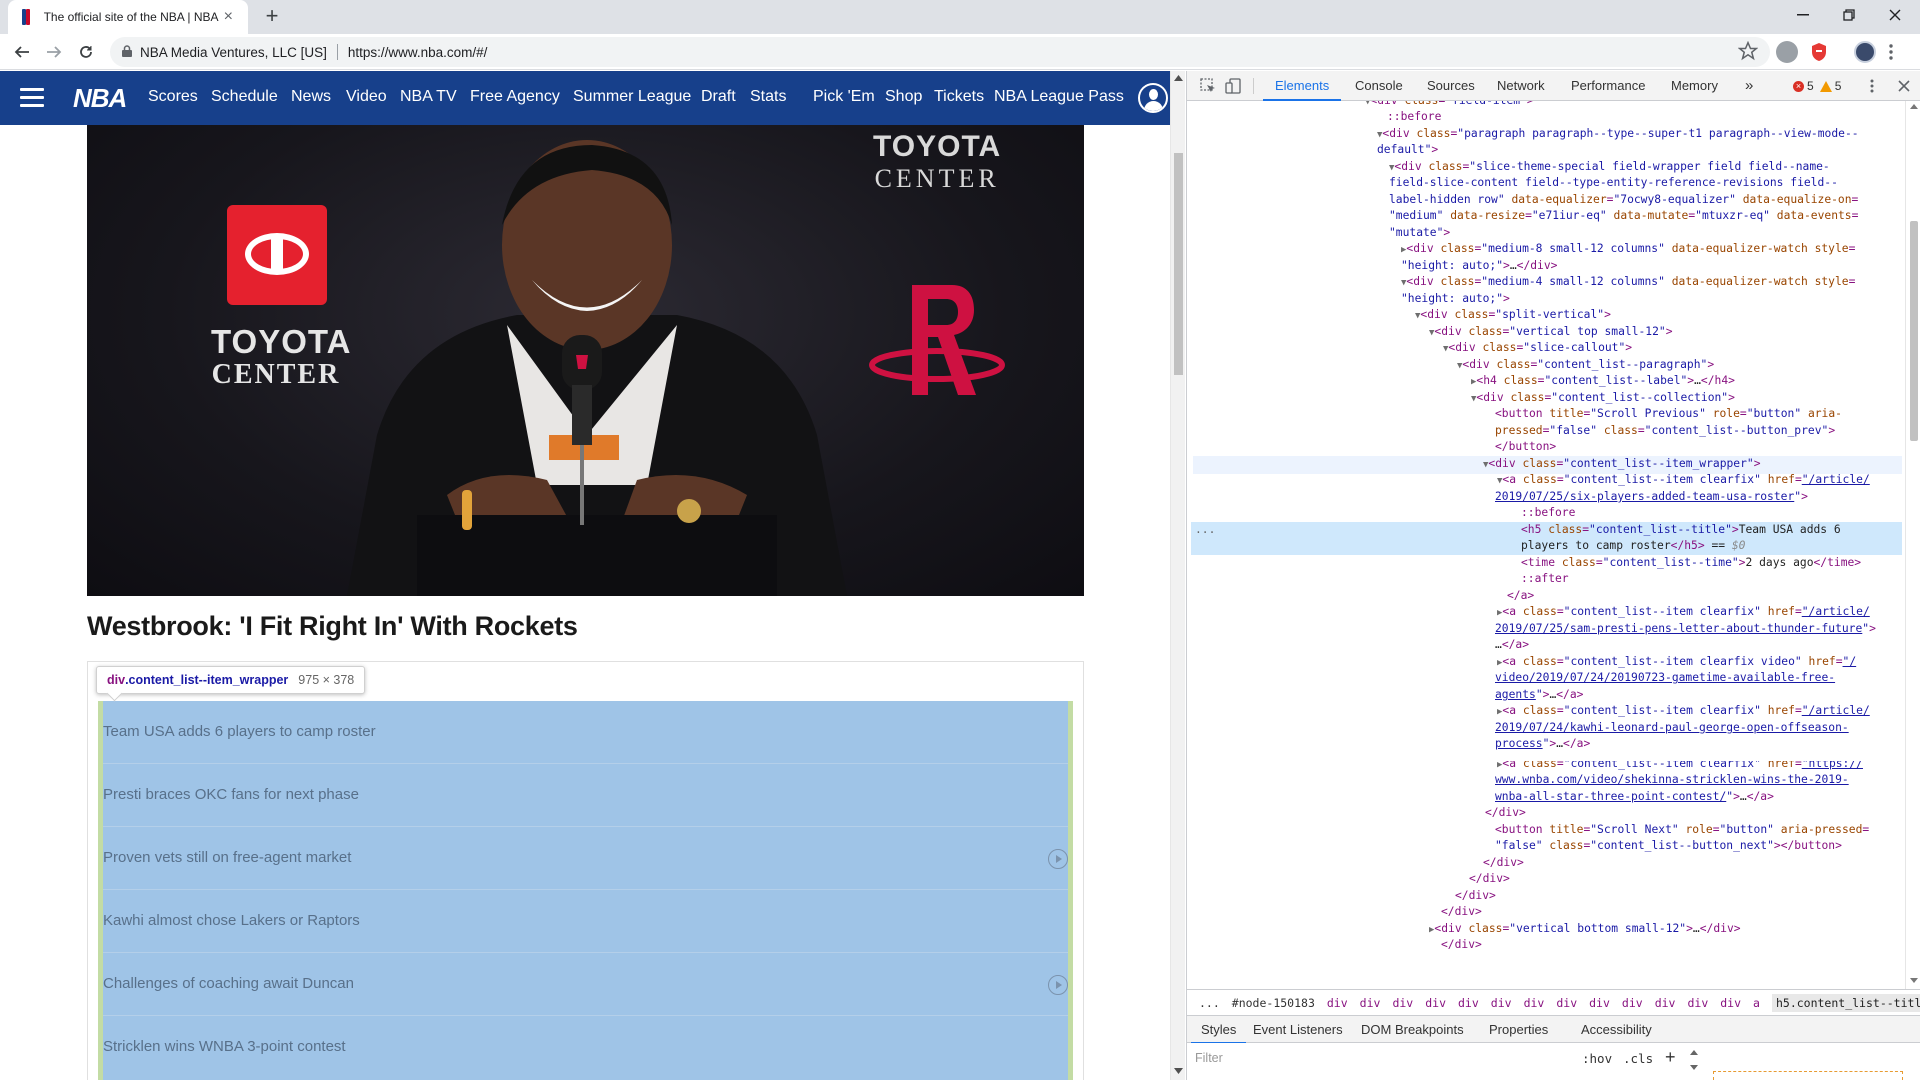 This screenshot has width=1920, height=1080. I want to click on bookmark-star-icon, so click(1748, 51).